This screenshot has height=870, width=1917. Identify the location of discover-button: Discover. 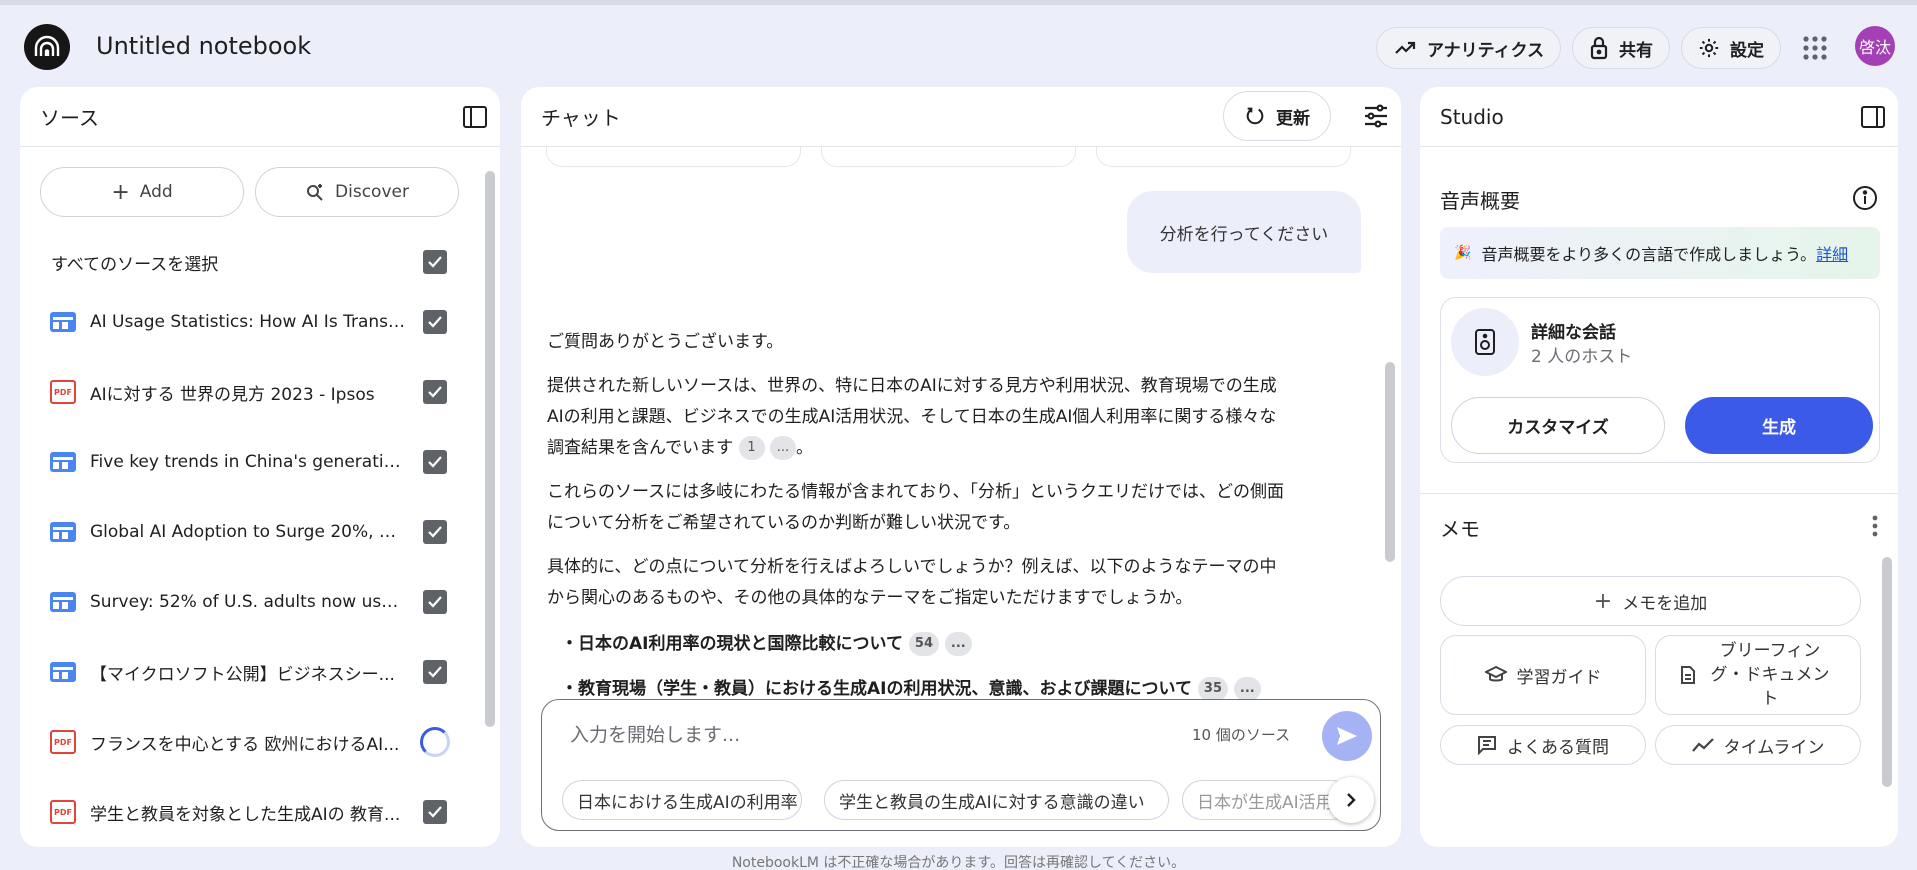
(357, 192).